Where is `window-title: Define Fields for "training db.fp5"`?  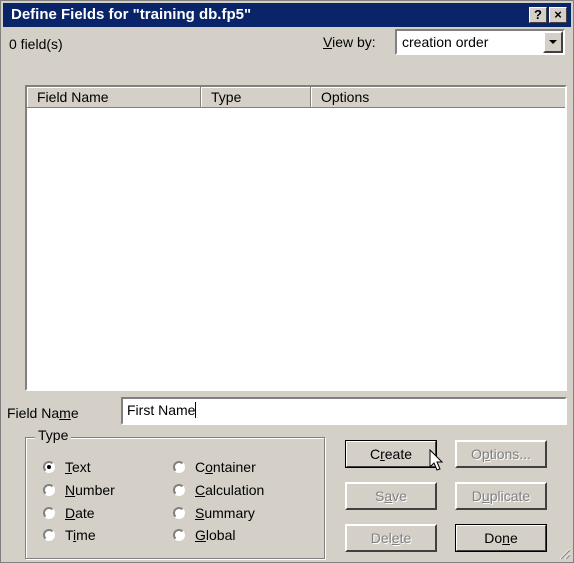 window-title: Define Fields for "training db.fp5" is located at coordinates (131, 14).